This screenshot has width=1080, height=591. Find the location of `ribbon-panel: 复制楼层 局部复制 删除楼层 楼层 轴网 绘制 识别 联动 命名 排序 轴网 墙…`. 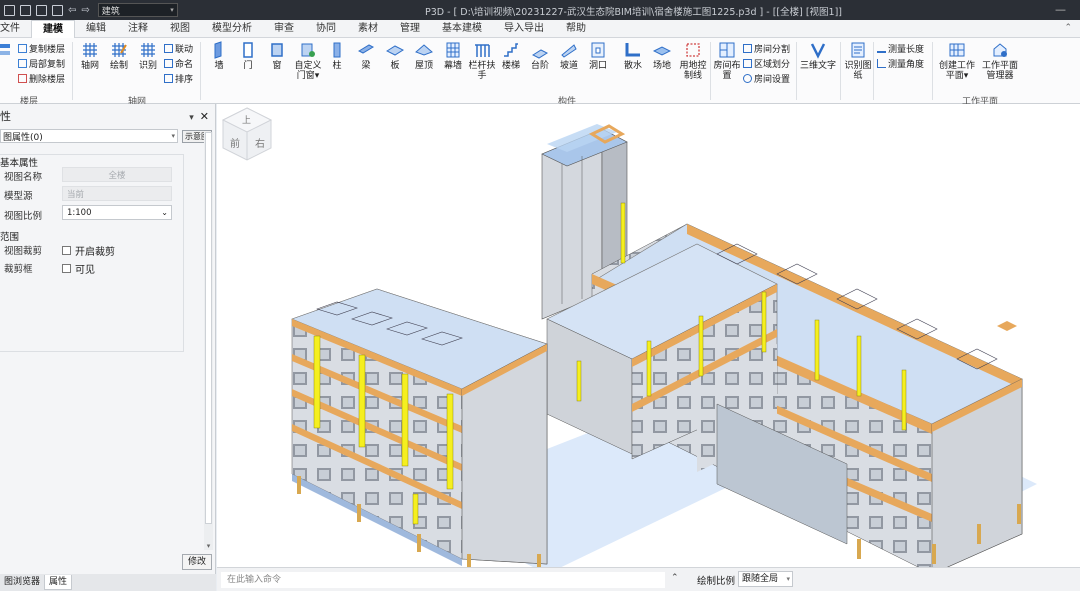

ribbon-panel: 复制楼层 局部复制 删除楼层 楼层 轴网 绘制 识别 联动 命名 排序 轴网 墙… is located at coordinates (540, 72).